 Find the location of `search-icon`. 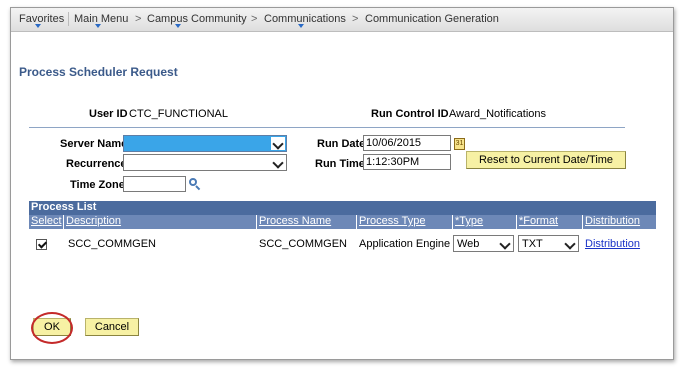

search-icon is located at coordinates (195, 184).